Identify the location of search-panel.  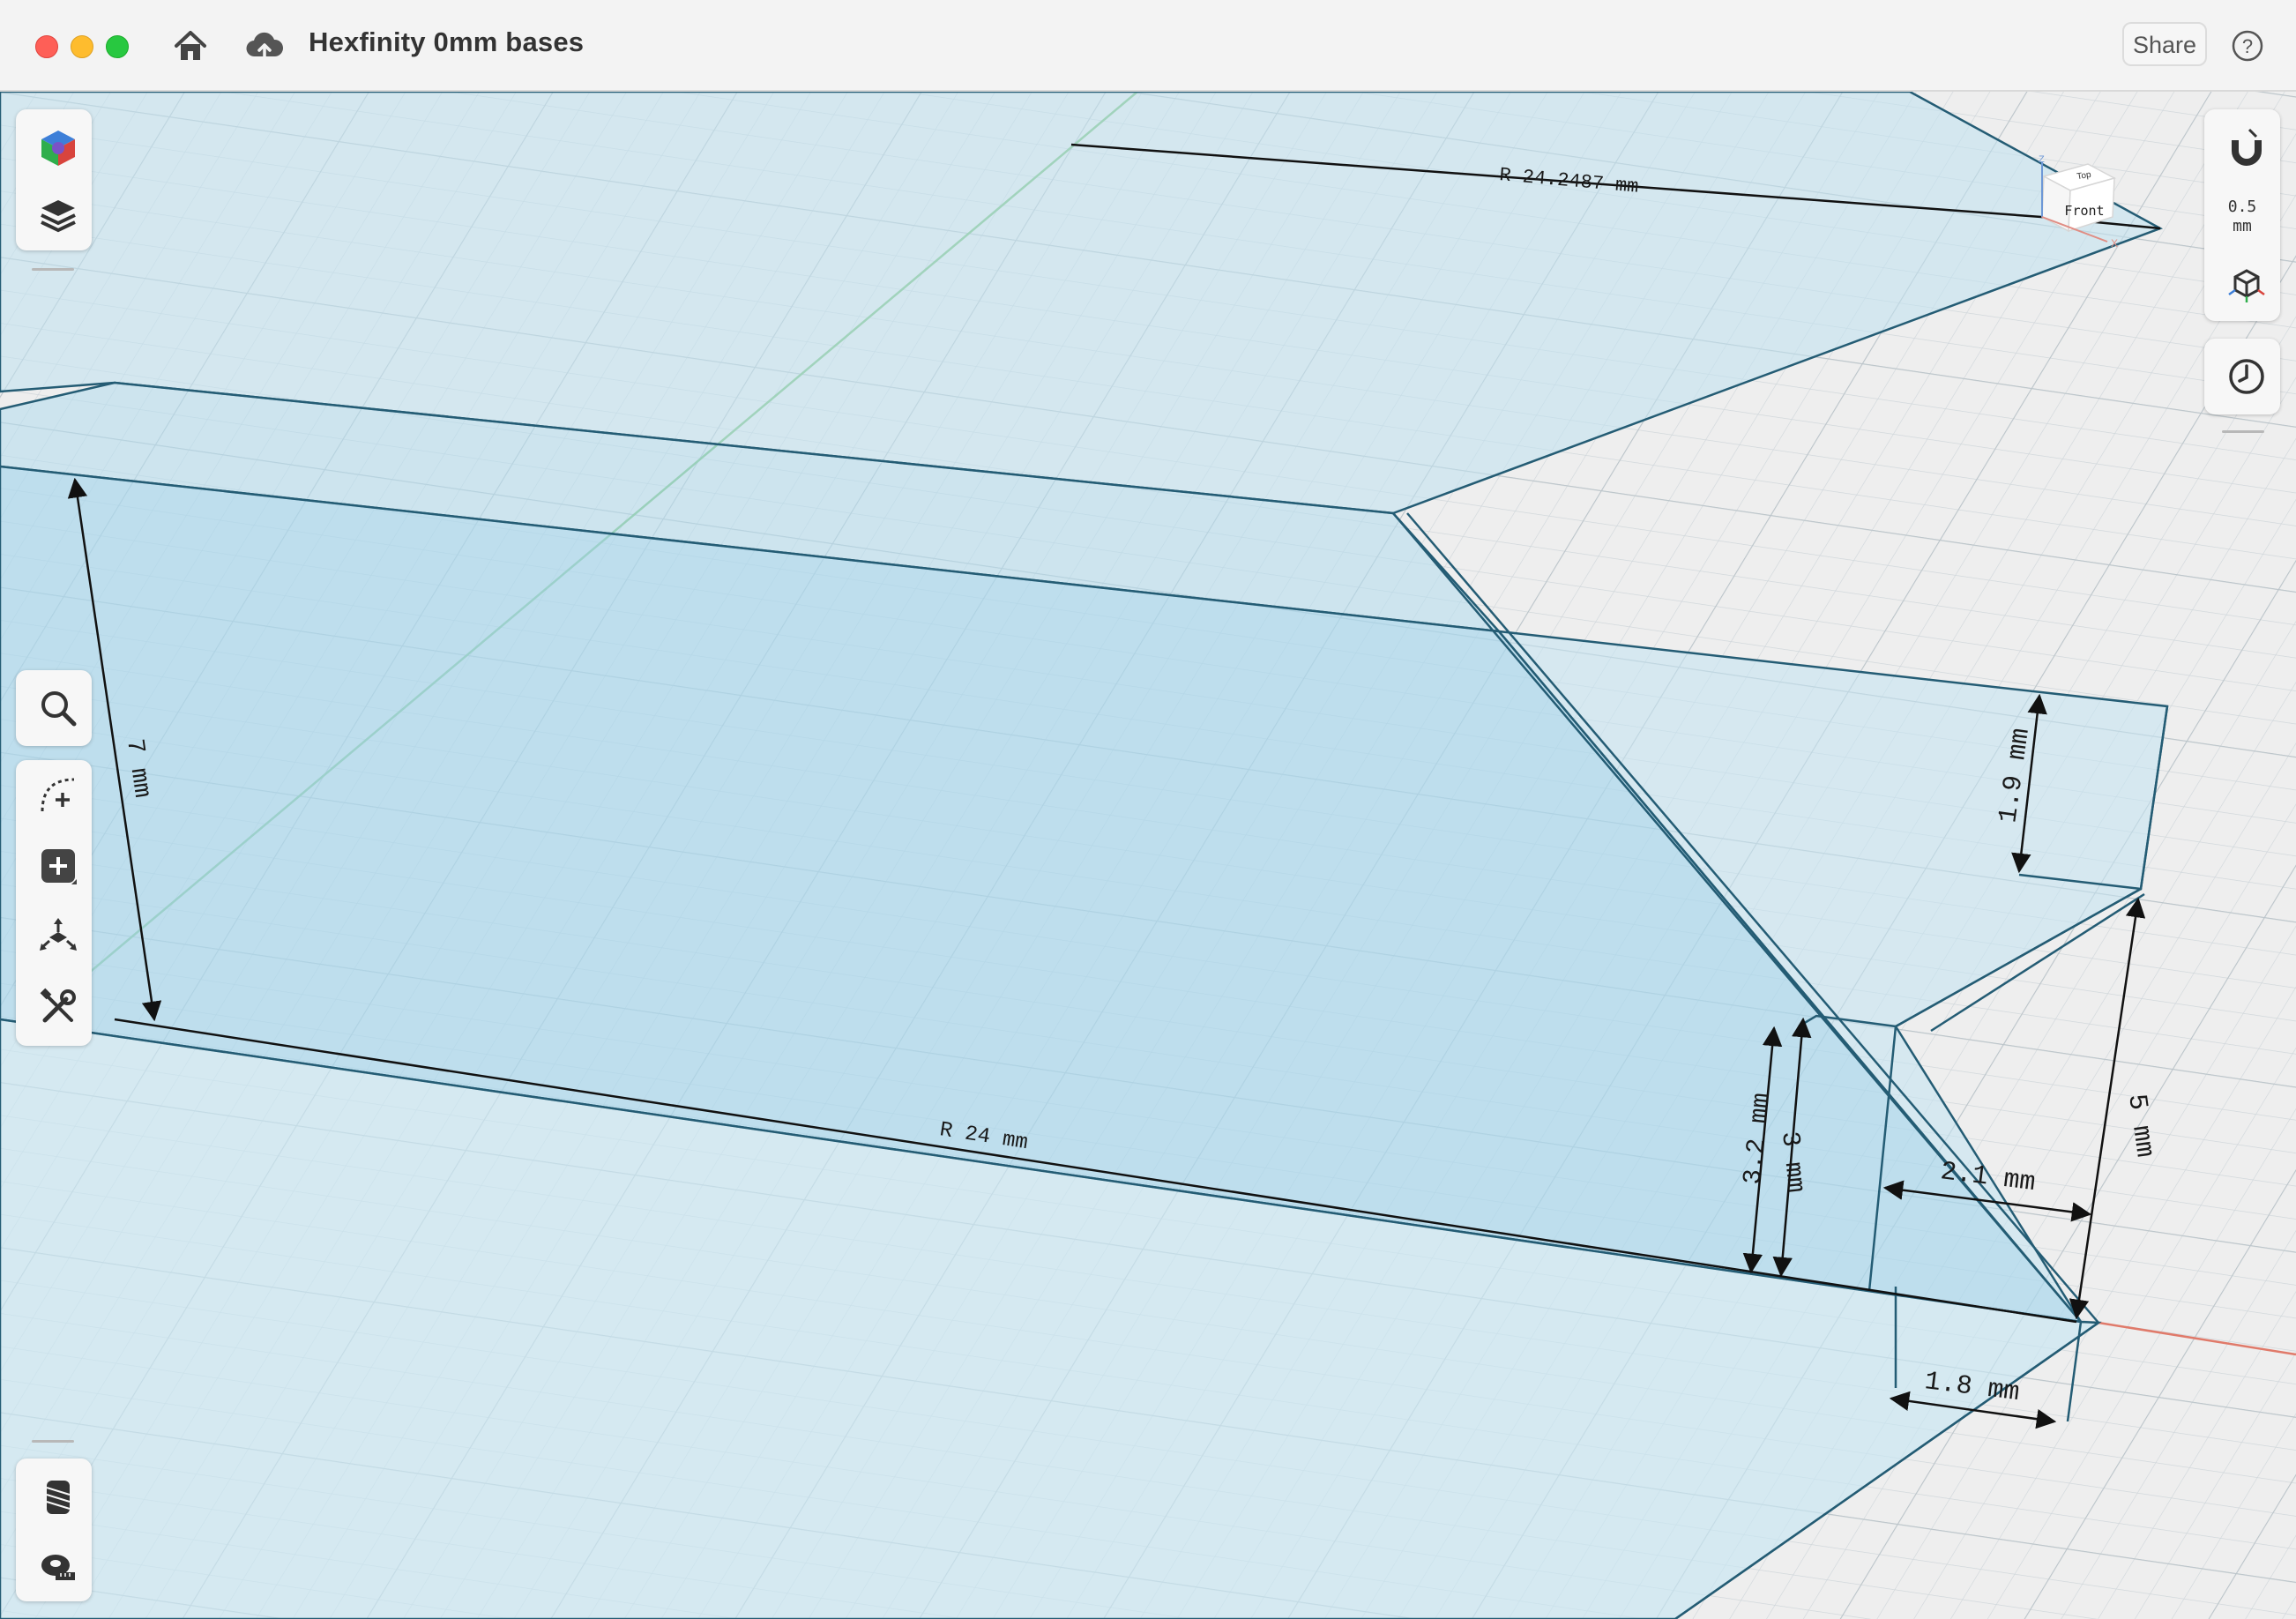
(54, 708).